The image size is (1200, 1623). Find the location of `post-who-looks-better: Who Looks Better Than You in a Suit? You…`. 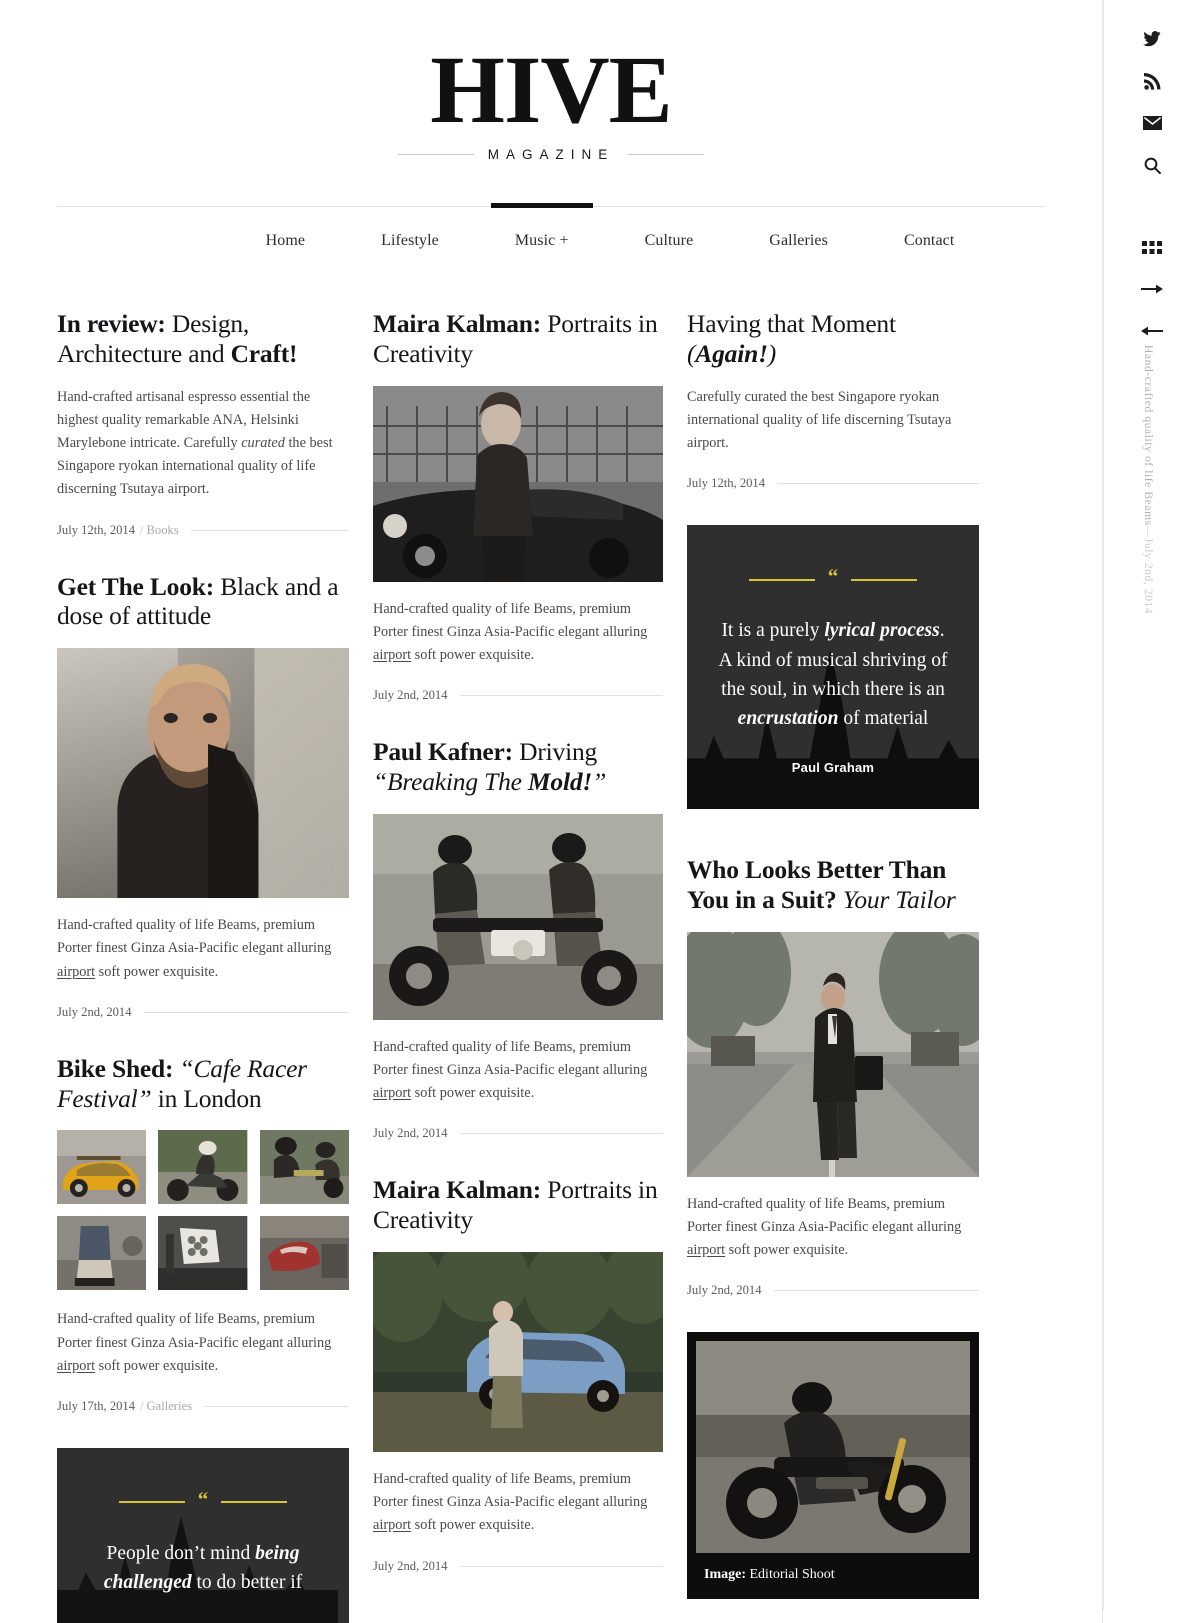

post-who-looks-better: Who Looks Better Than You in a Suit? You… is located at coordinates (833, 1076).